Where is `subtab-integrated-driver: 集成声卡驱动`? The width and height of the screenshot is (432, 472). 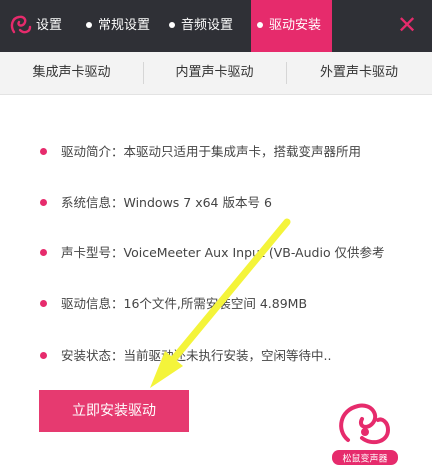
subtab-integrated-driver: 集成声卡驱动 is located at coordinates (71, 73).